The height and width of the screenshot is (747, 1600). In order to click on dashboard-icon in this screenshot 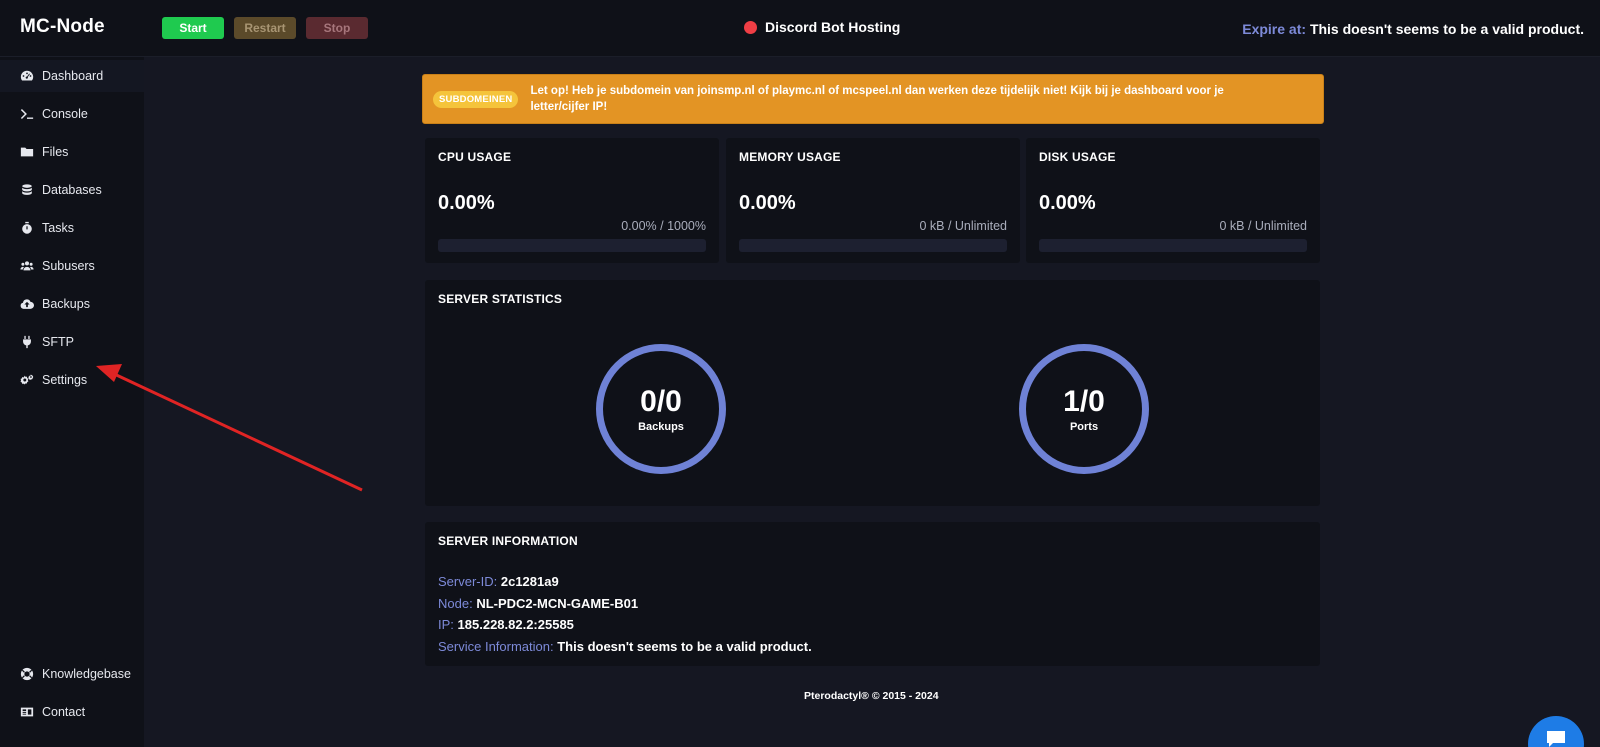, I will do `click(27, 76)`.